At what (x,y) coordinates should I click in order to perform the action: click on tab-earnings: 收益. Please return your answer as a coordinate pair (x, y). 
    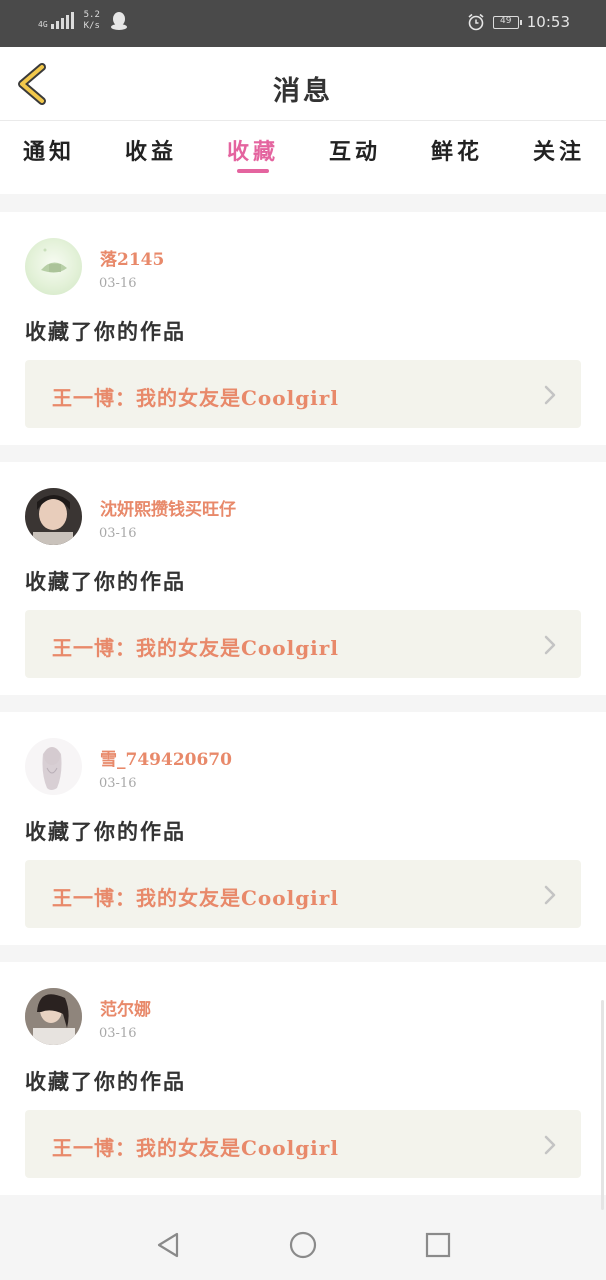
    Looking at the image, I should click on (151, 150).